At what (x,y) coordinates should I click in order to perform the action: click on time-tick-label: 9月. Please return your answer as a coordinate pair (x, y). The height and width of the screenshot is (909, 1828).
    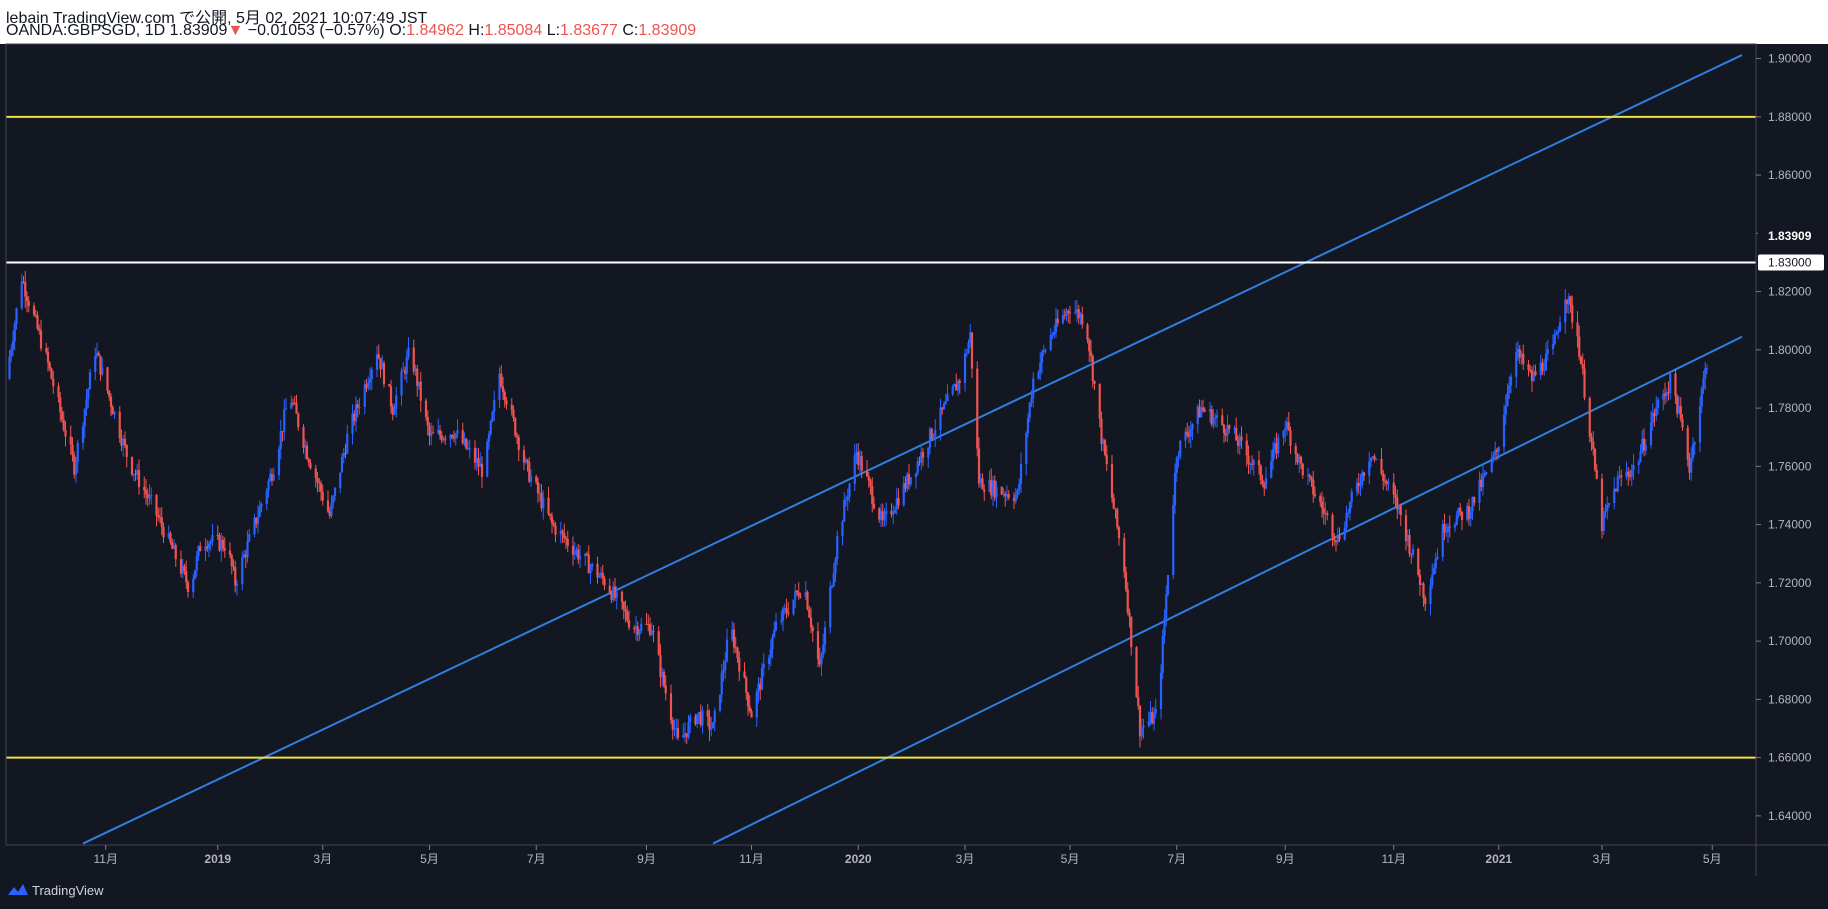
    Looking at the image, I should click on (646, 859).